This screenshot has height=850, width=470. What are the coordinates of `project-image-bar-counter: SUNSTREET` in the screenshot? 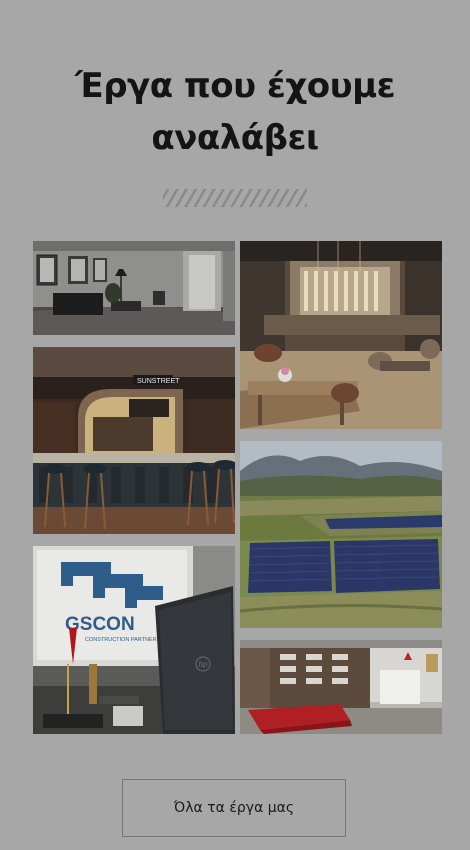 It's located at (134, 440).